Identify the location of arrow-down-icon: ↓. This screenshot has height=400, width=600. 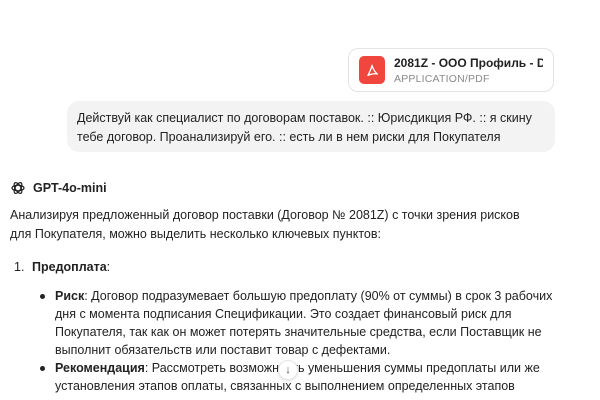
(288, 370).